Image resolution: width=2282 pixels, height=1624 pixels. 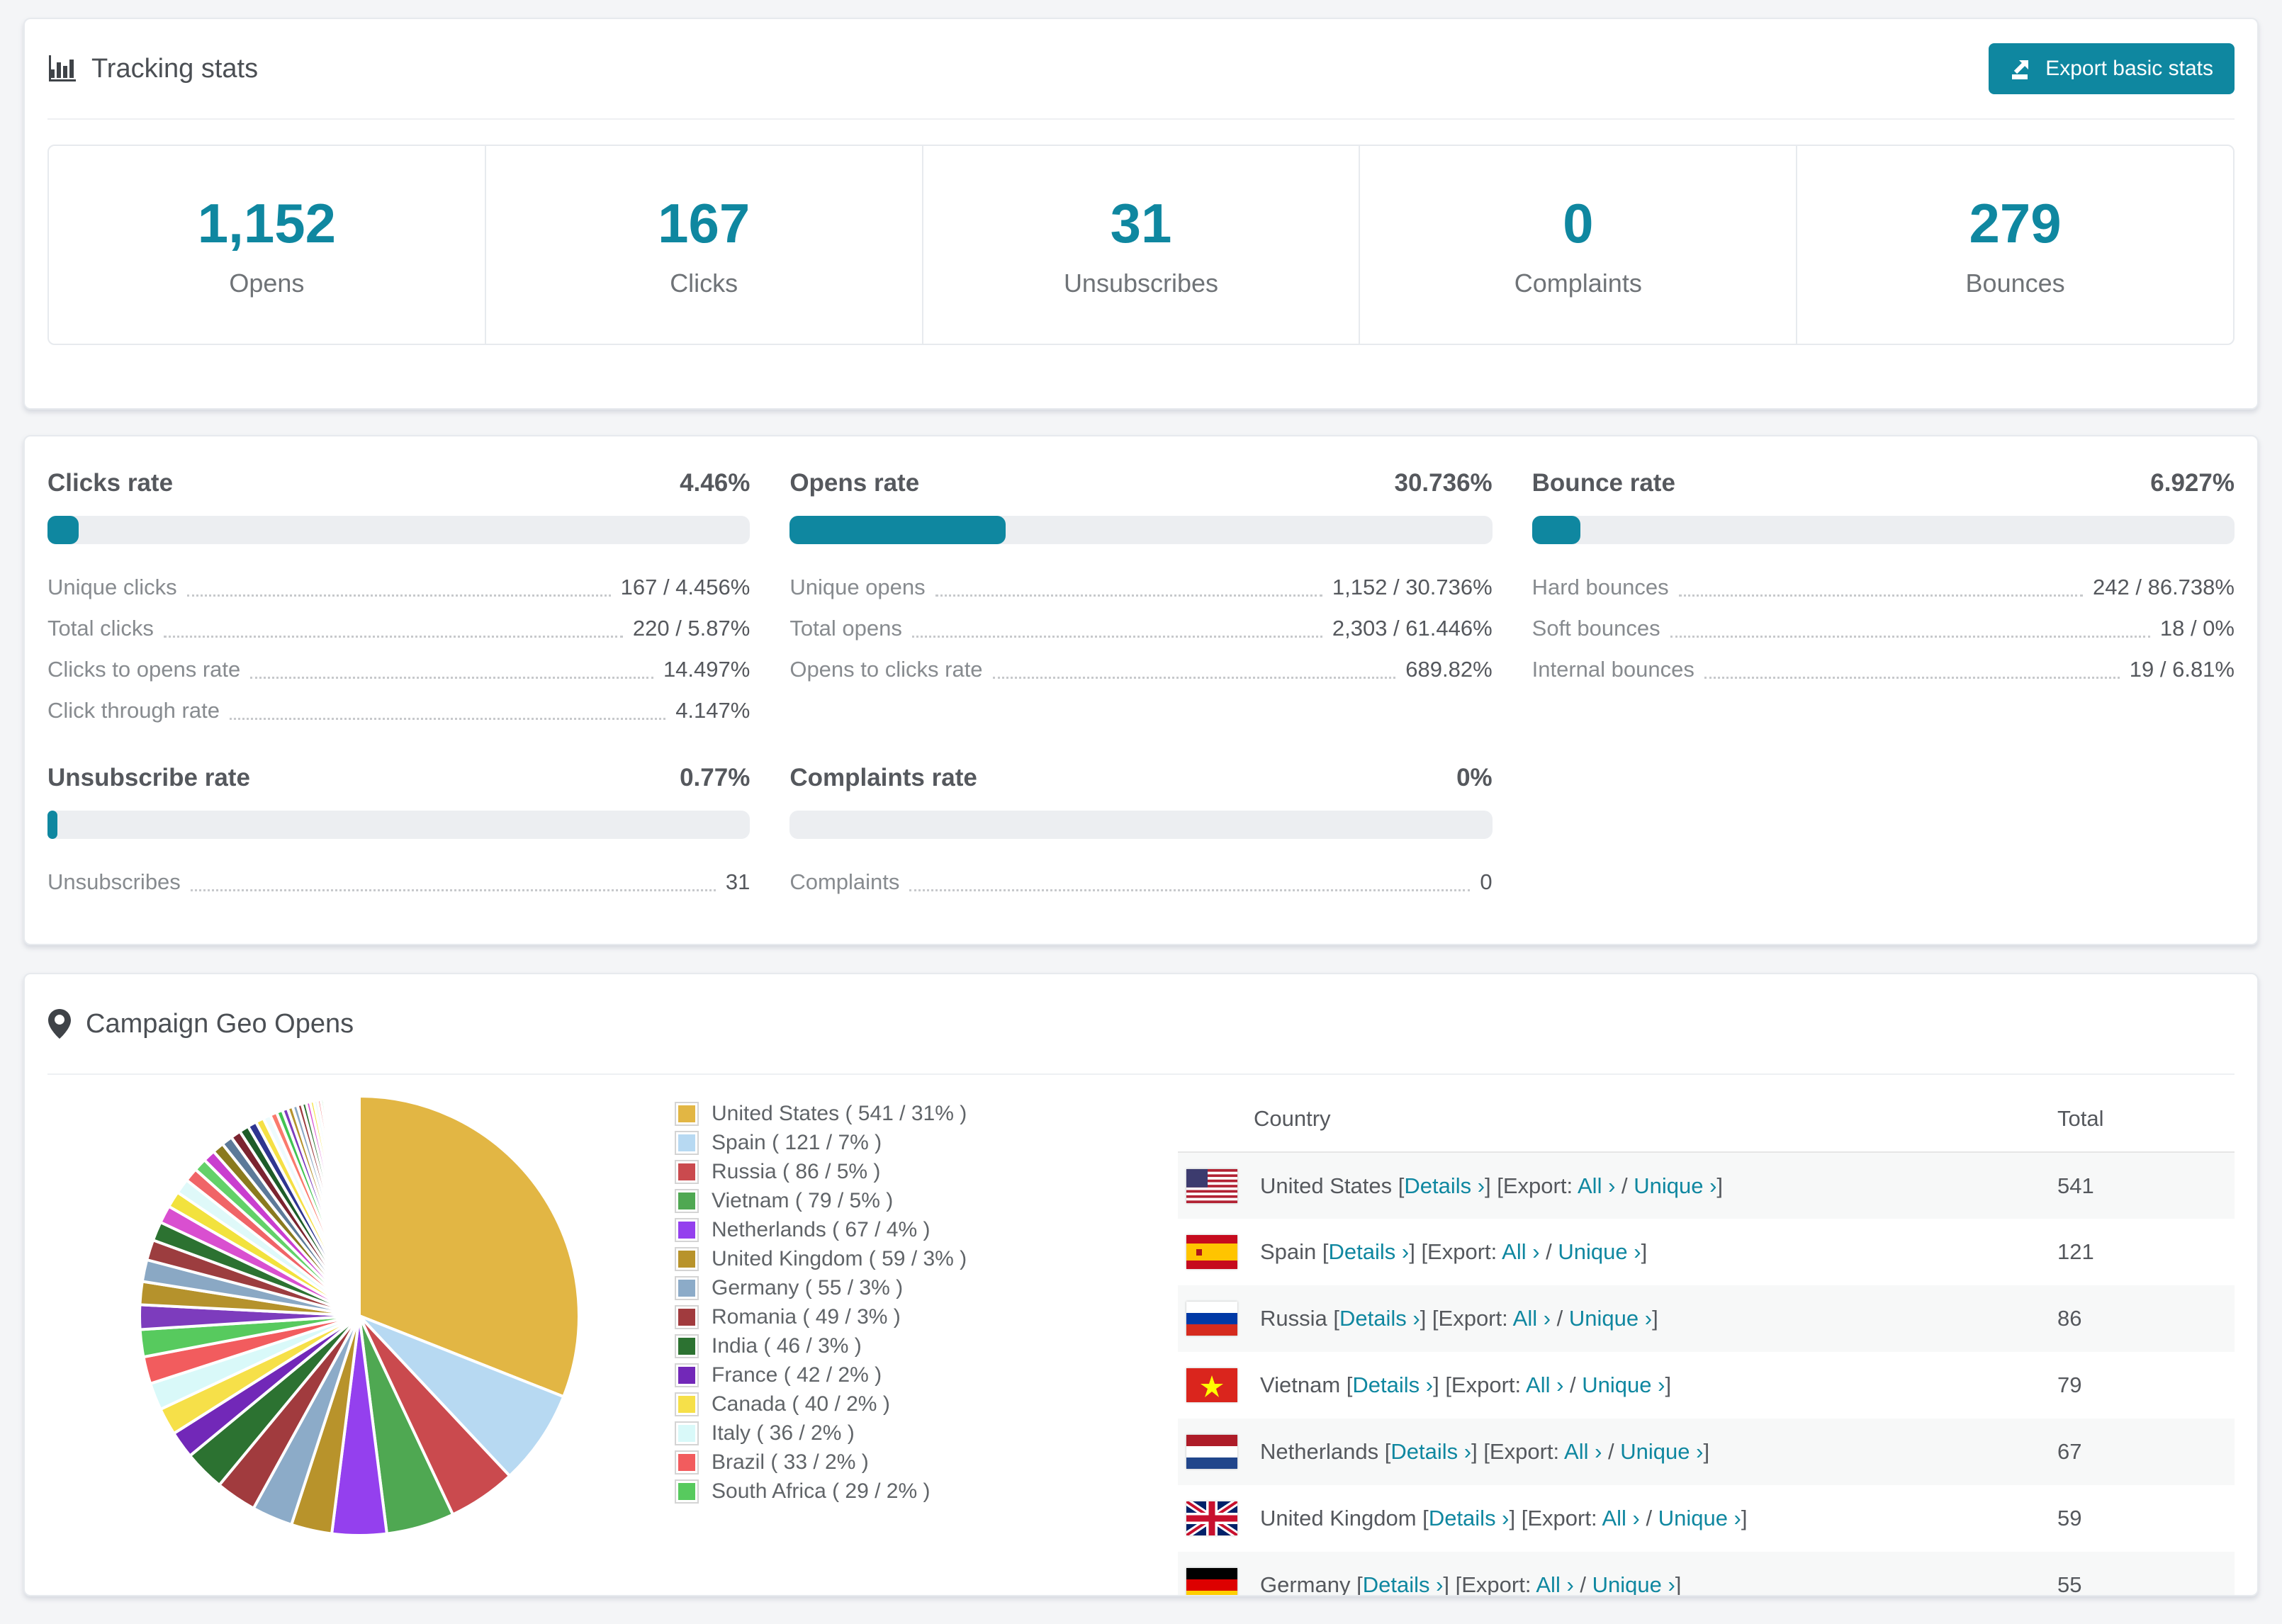 I want to click on rate-row-label: Complaints, so click(x=845, y=881).